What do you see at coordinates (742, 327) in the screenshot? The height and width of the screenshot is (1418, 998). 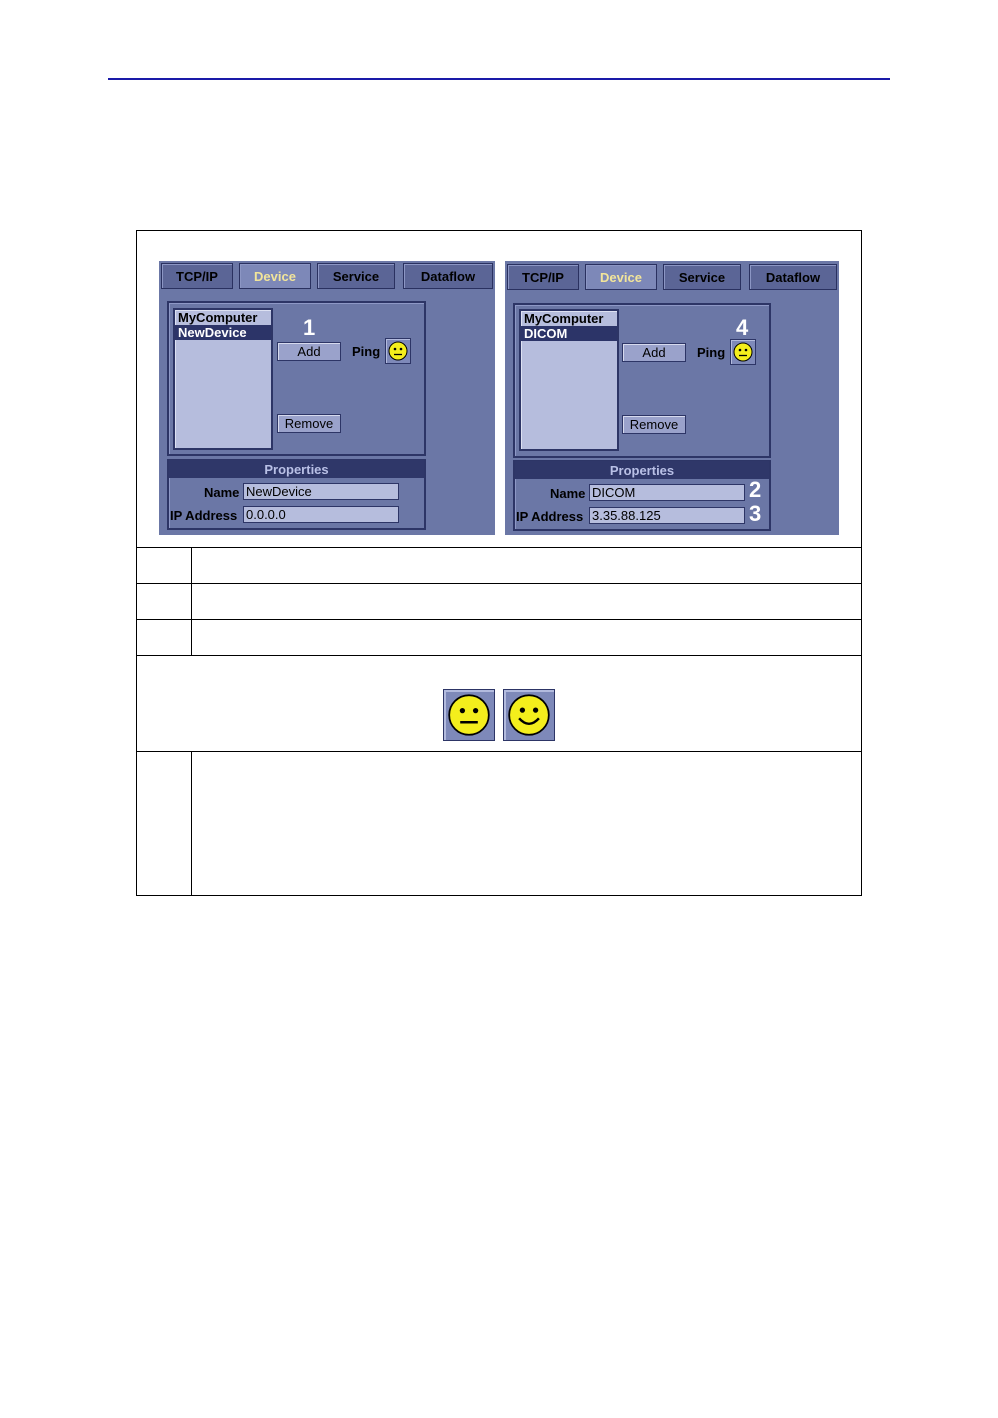 I see `callout-number-ping: 4` at bounding box center [742, 327].